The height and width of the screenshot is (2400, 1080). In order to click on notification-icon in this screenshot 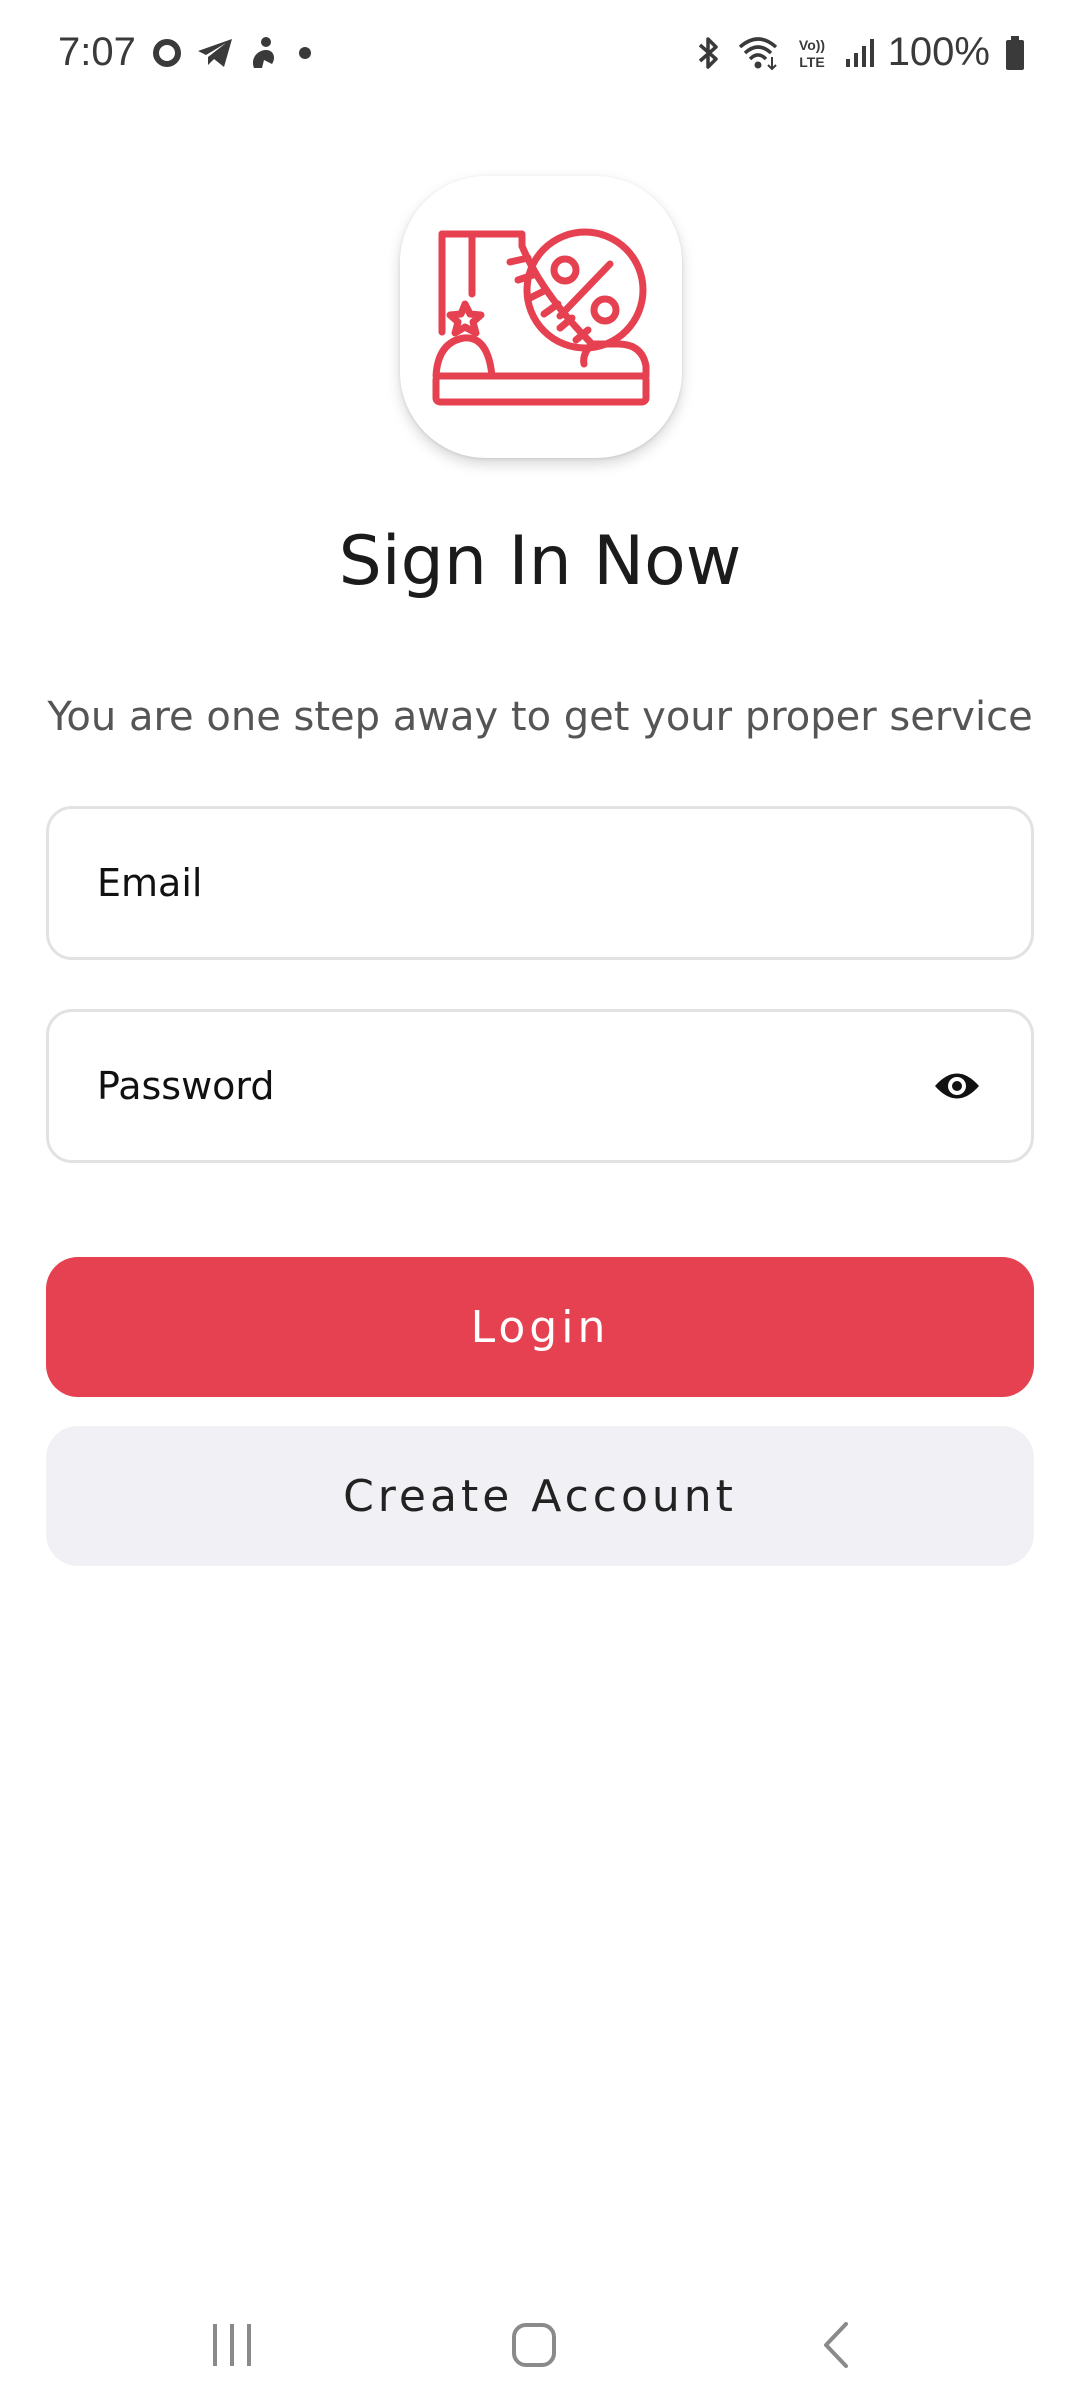, I will do `click(263, 53)`.